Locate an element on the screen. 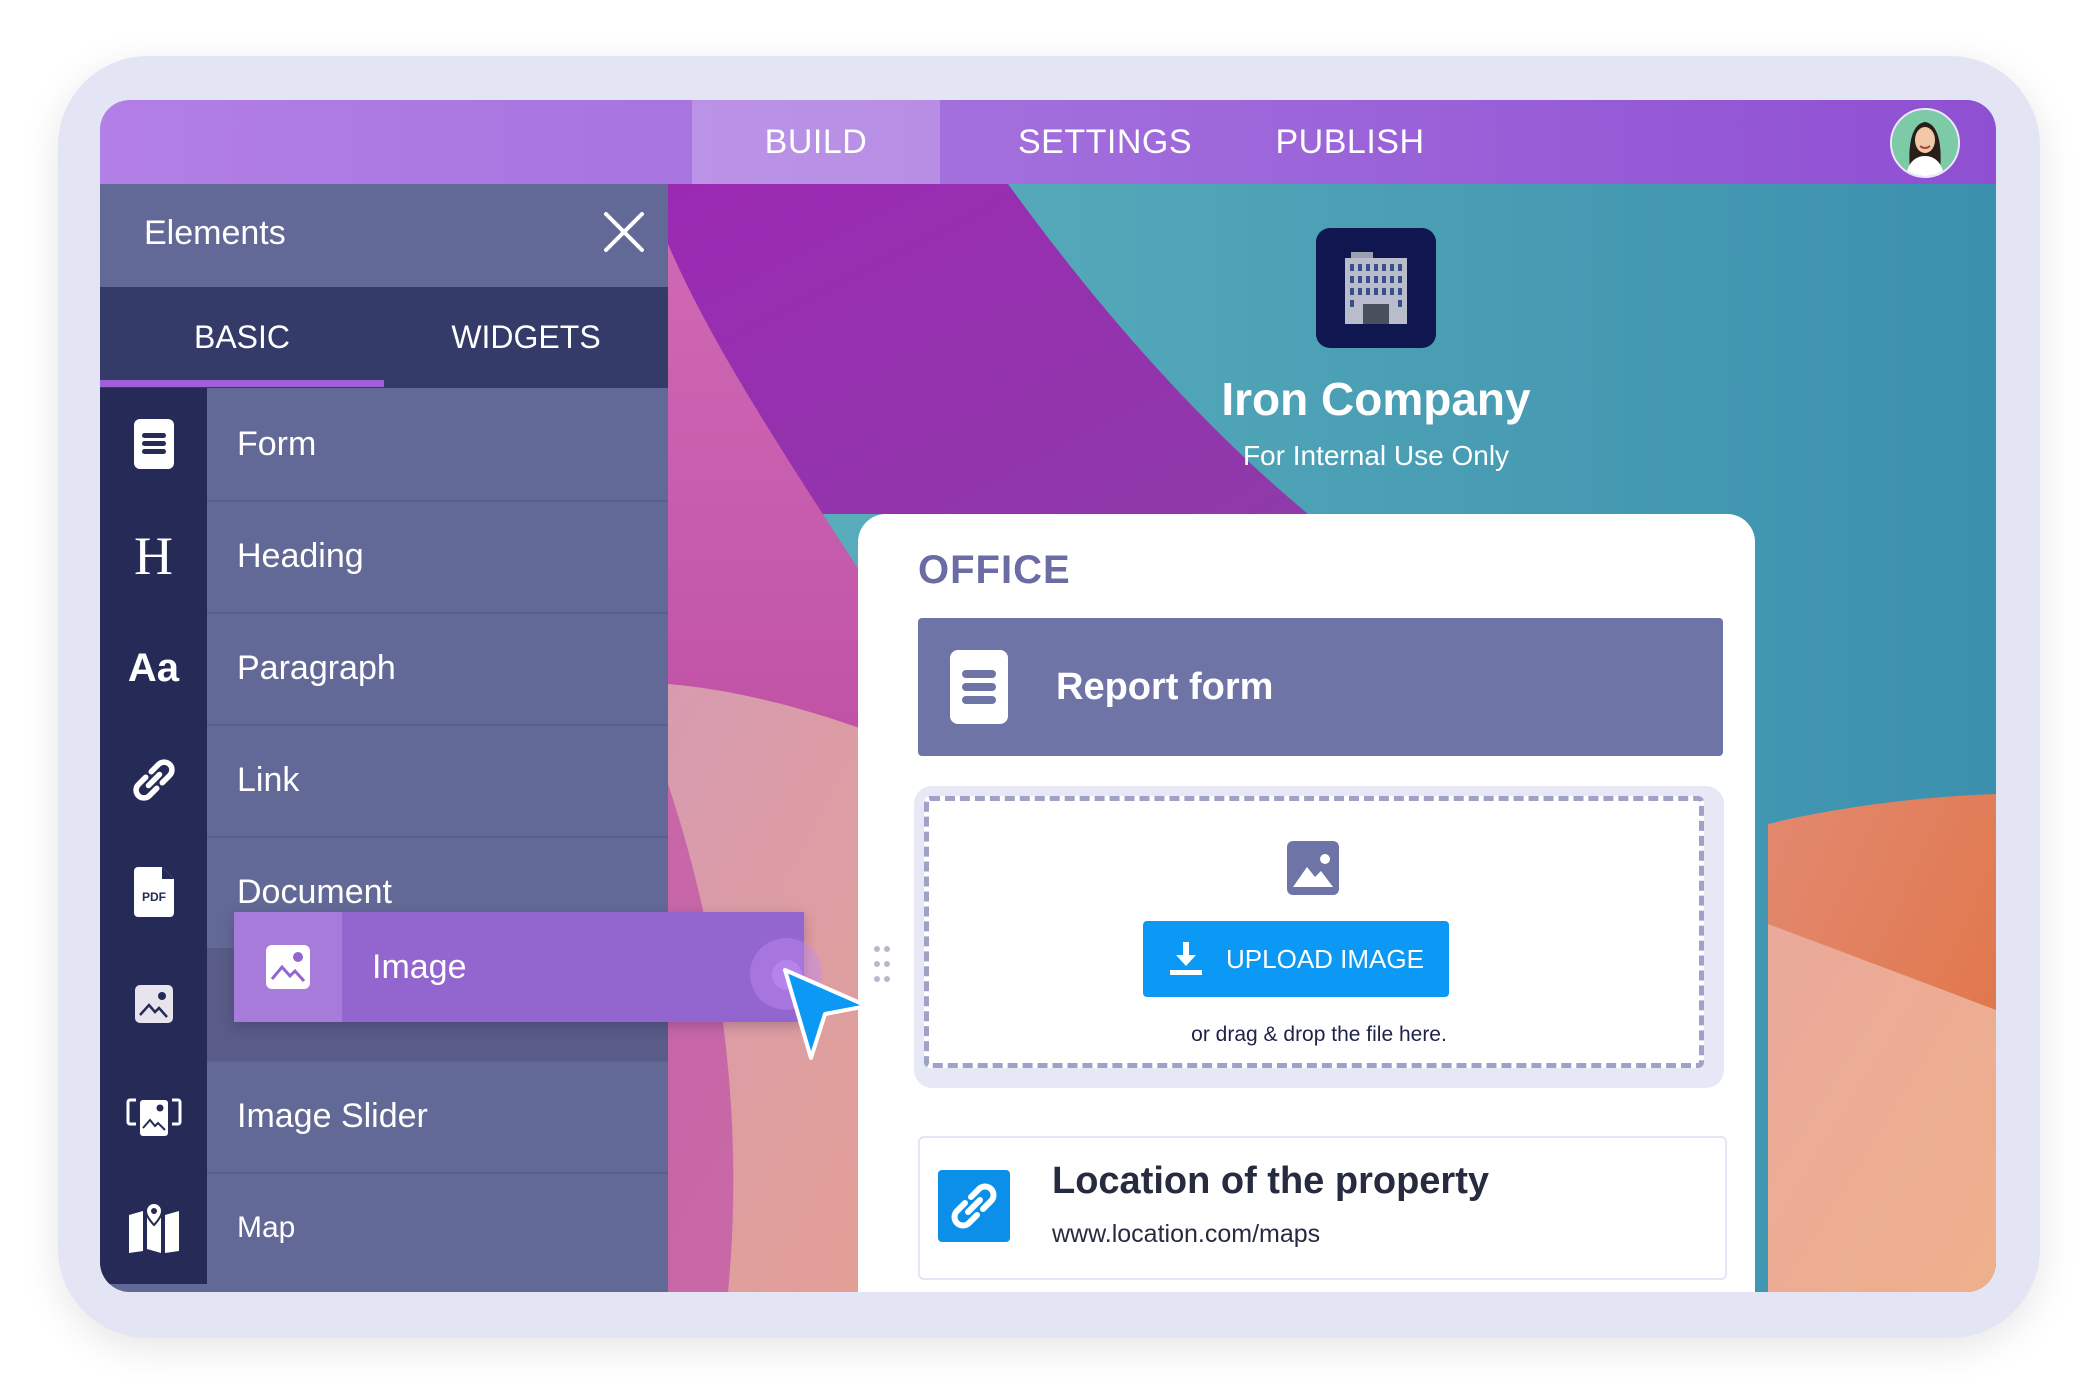 This screenshot has height=1392, width=2096. element-heading: H Heading is located at coordinates (384, 557).